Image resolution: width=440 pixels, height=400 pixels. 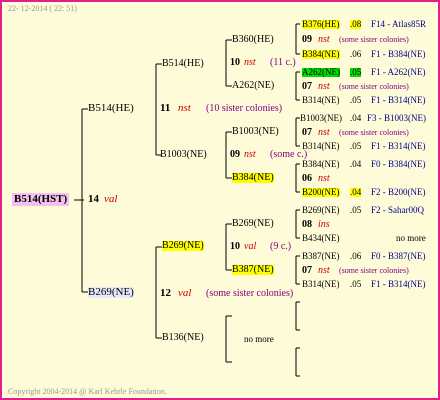 I want to click on gen2-b-label: nst, so click(x=250, y=154).